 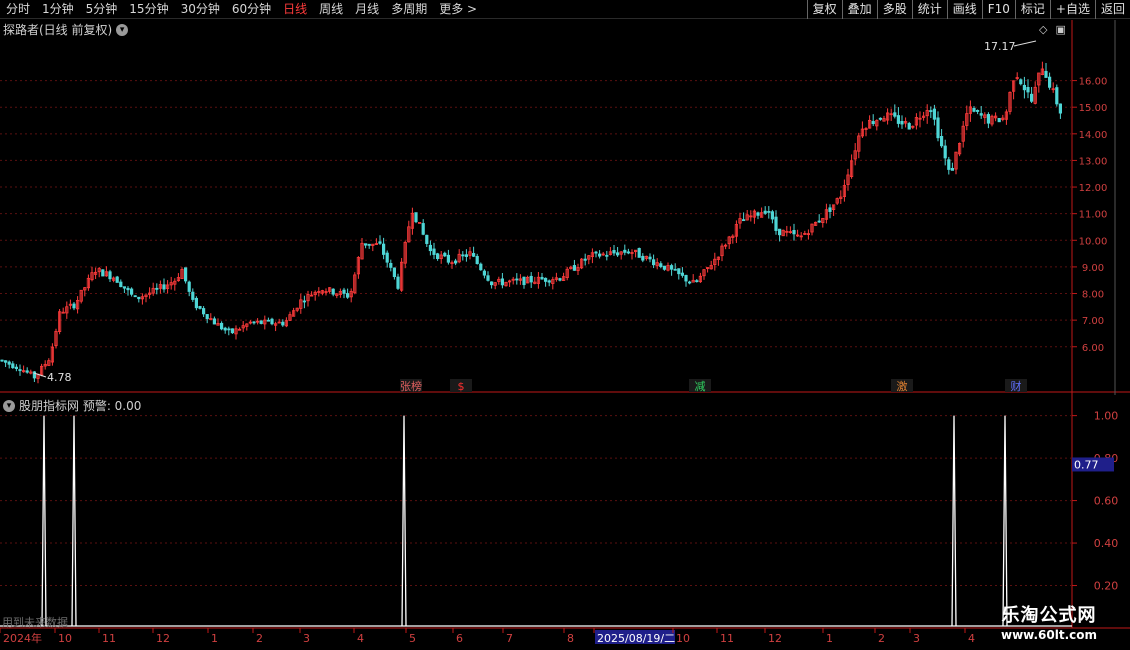 I want to click on indicator-spike, so click(x=404, y=521).